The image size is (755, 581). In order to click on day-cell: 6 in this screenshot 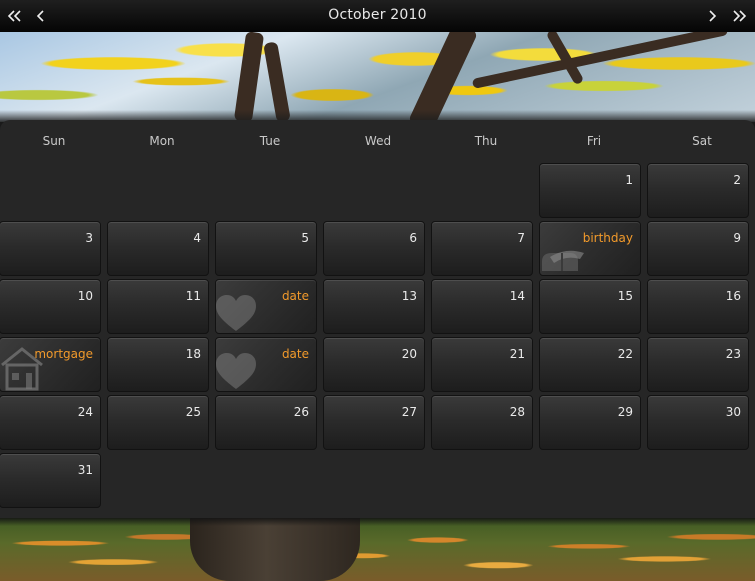, I will do `click(374, 248)`.